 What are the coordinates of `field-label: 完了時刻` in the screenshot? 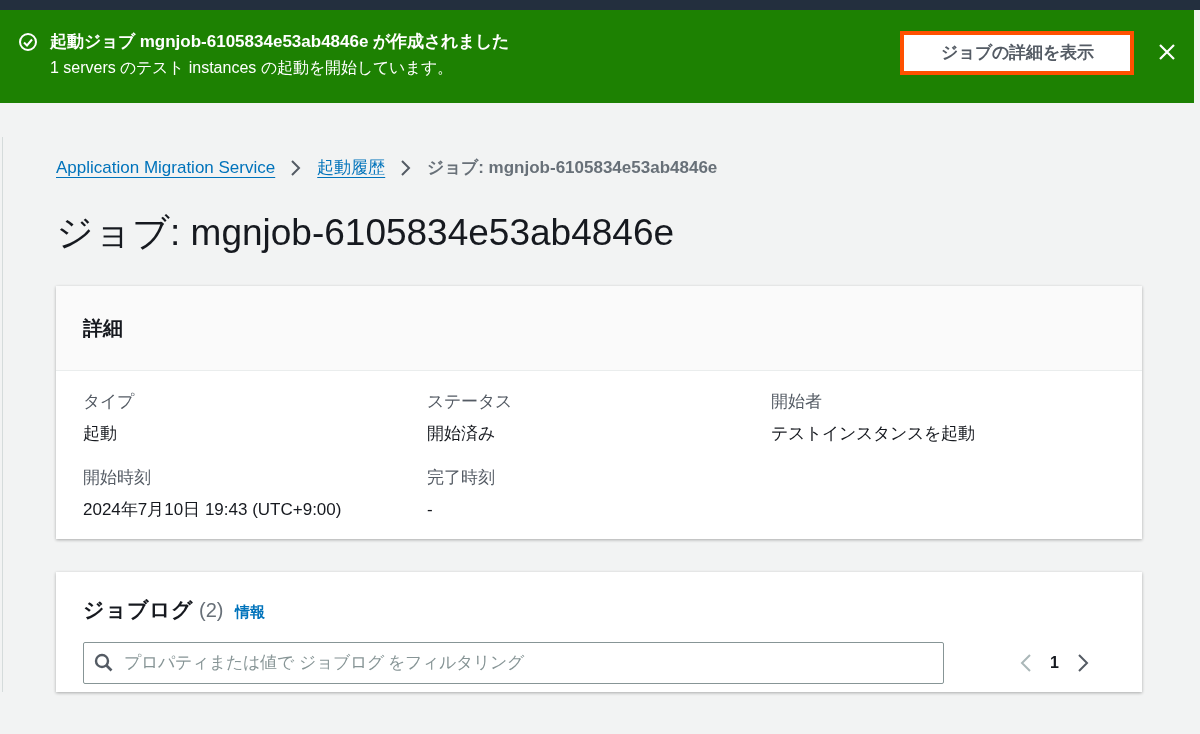 It's located at (461, 478).